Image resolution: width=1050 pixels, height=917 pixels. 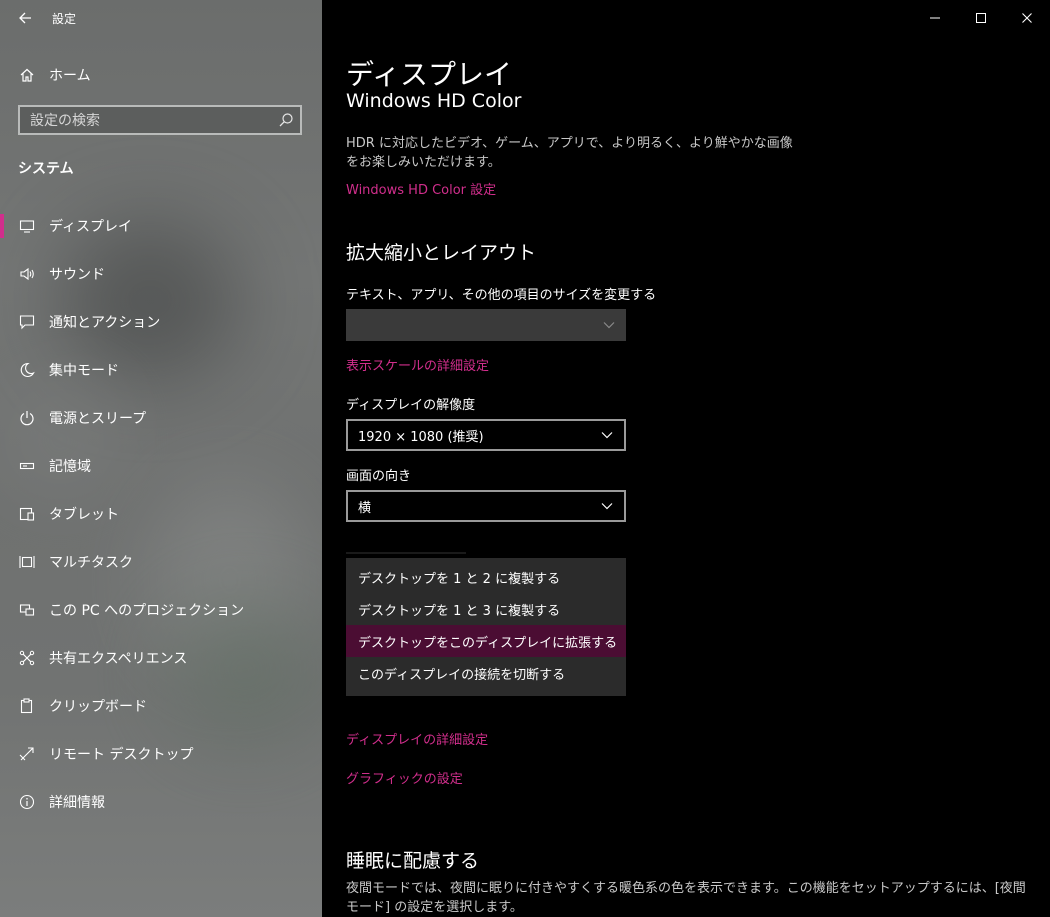 I want to click on menu-item-label: デスクトップをこのディスプレイに拡張する, so click(x=488, y=643).